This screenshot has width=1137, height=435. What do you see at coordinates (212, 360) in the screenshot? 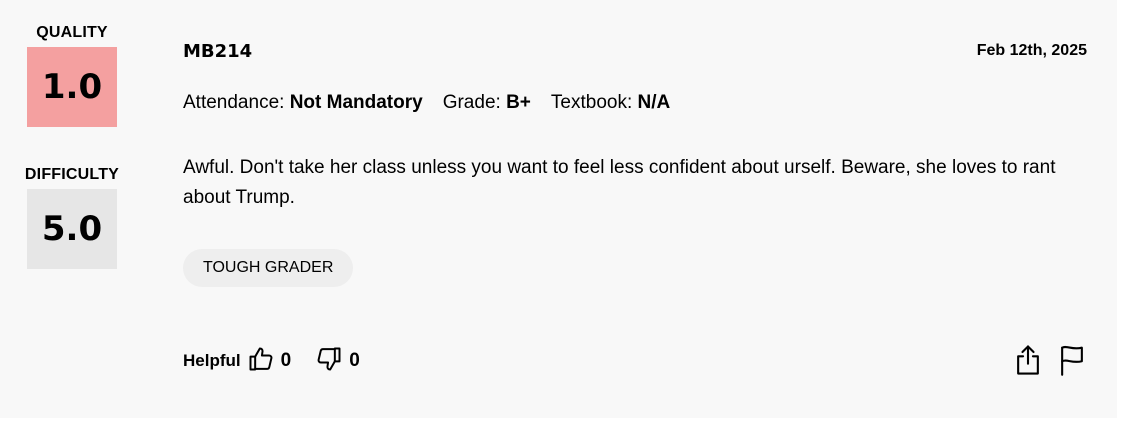
I see `helpful-label: Helpful` at bounding box center [212, 360].